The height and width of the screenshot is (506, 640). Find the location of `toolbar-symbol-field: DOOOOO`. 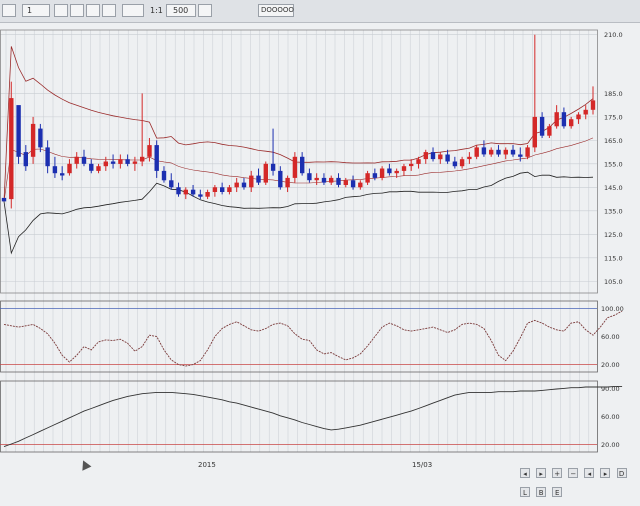

toolbar-symbol-field: DOOOOO is located at coordinates (276, 10).